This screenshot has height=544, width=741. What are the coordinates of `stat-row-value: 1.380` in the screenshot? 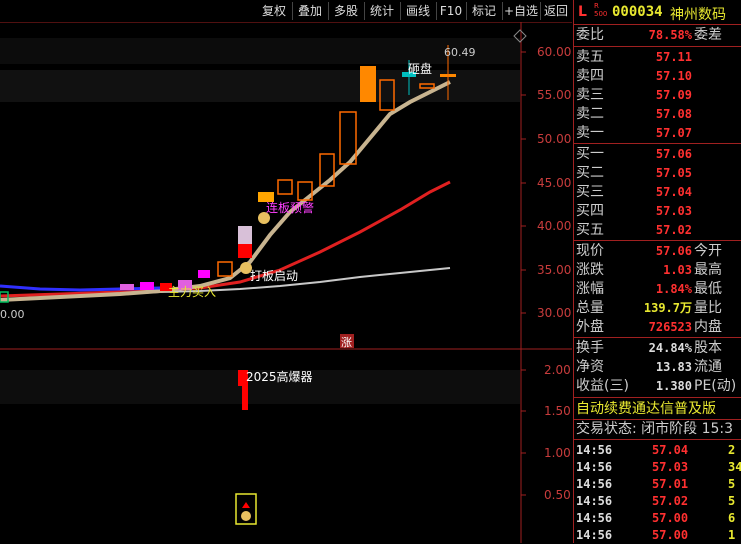 It's located at (673, 386).